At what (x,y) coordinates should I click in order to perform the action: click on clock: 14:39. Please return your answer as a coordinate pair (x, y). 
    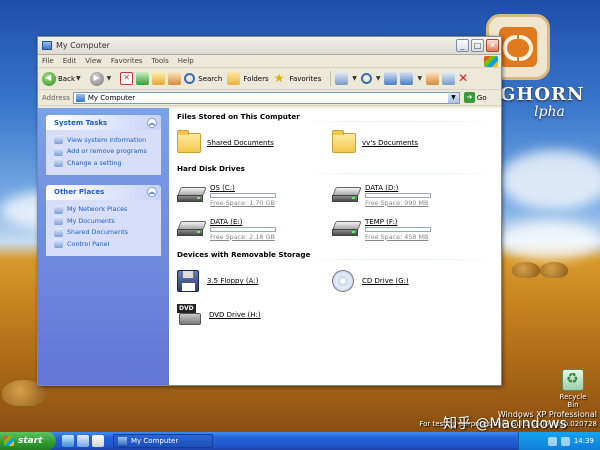
    Looking at the image, I should click on (584, 441).